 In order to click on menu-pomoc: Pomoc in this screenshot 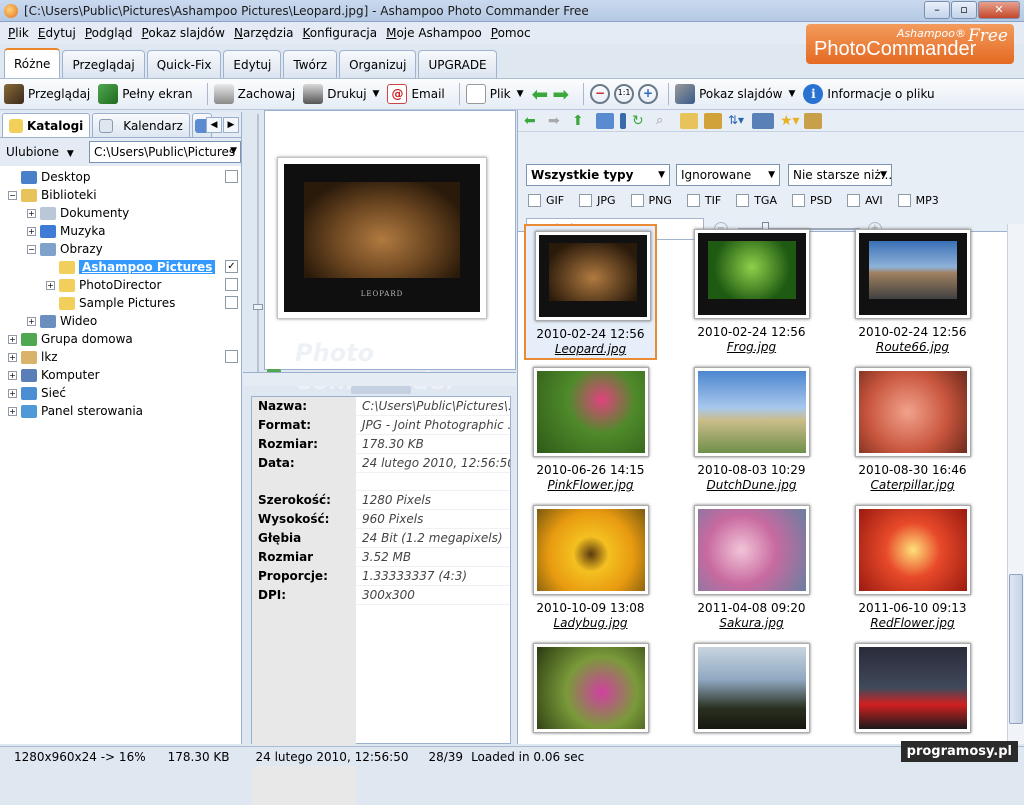, I will do `click(511, 33)`.